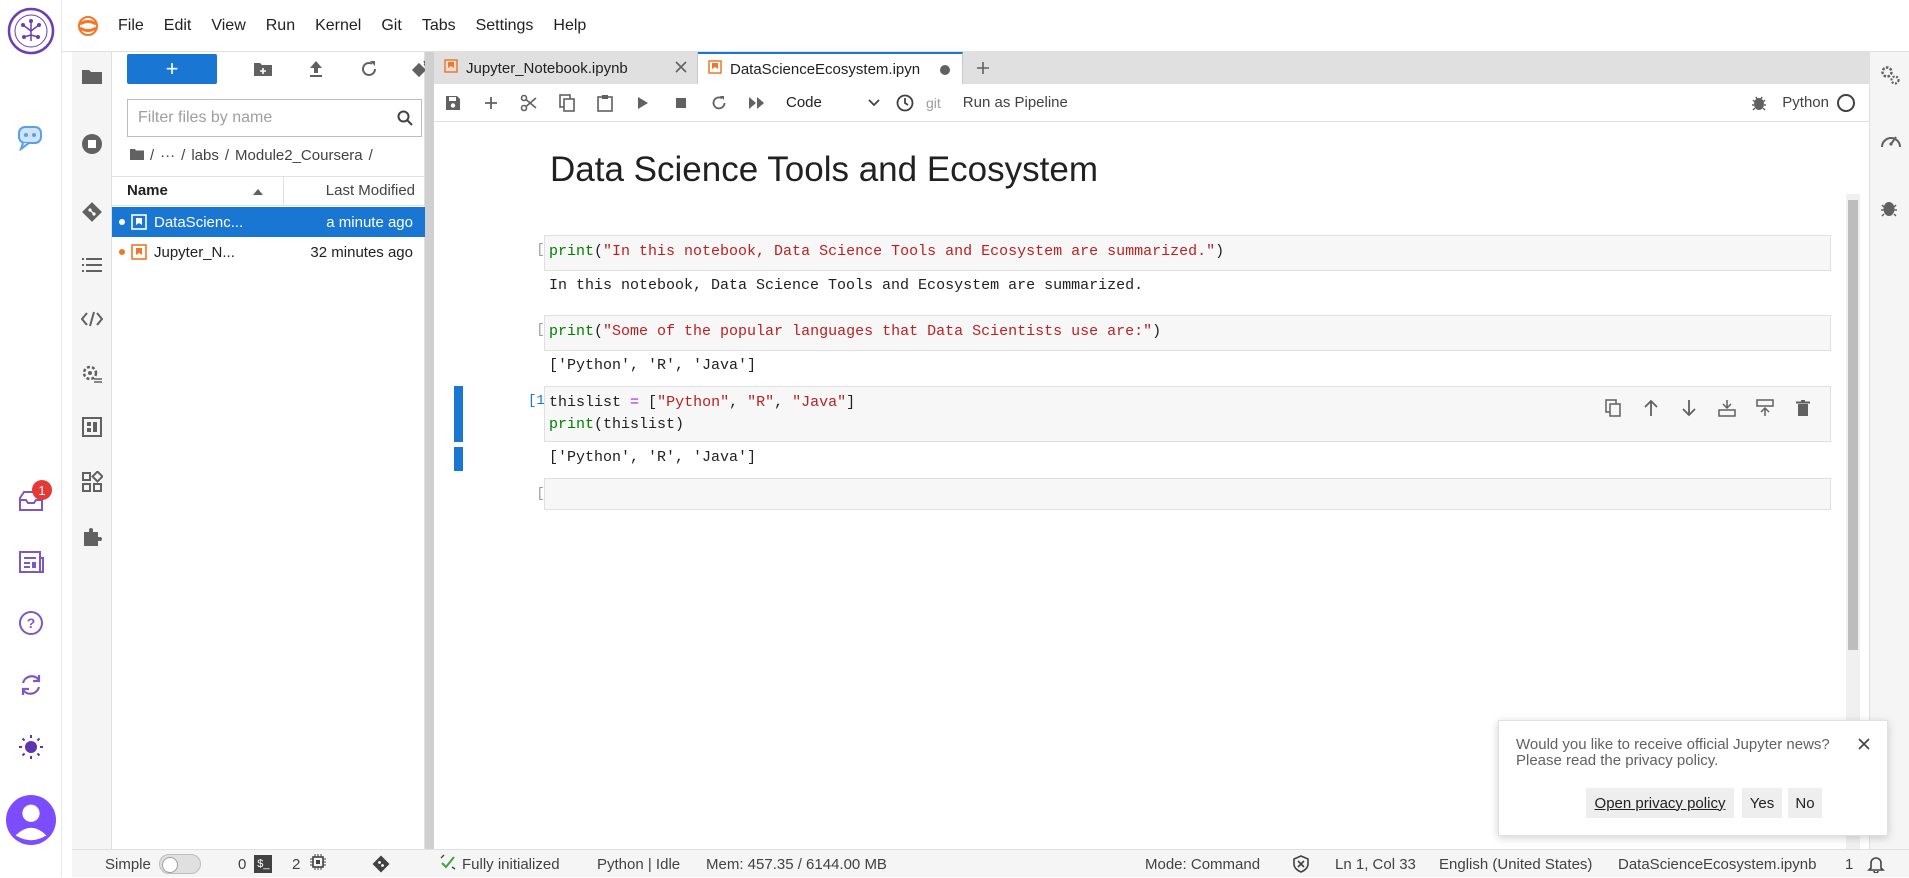 The width and height of the screenshot is (1909, 878). I want to click on column-name-header: Name, so click(198, 191).